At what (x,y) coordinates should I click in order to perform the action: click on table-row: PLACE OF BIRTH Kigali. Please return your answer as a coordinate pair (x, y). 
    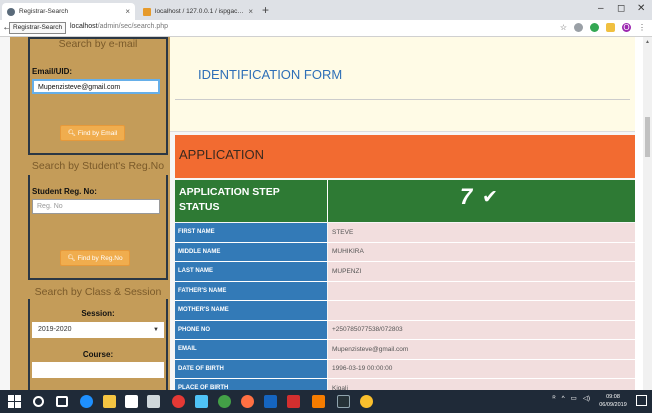
    Looking at the image, I should click on (405, 384).